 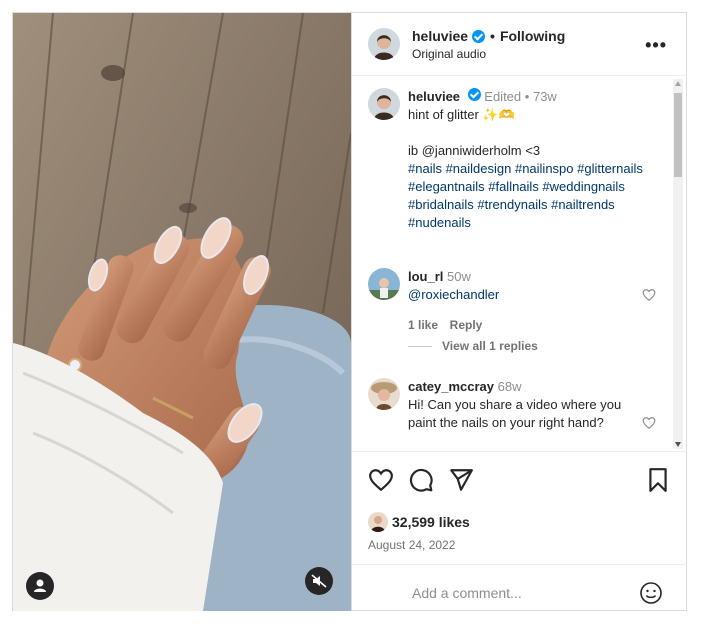 I want to click on share-icon, so click(x=461, y=480).